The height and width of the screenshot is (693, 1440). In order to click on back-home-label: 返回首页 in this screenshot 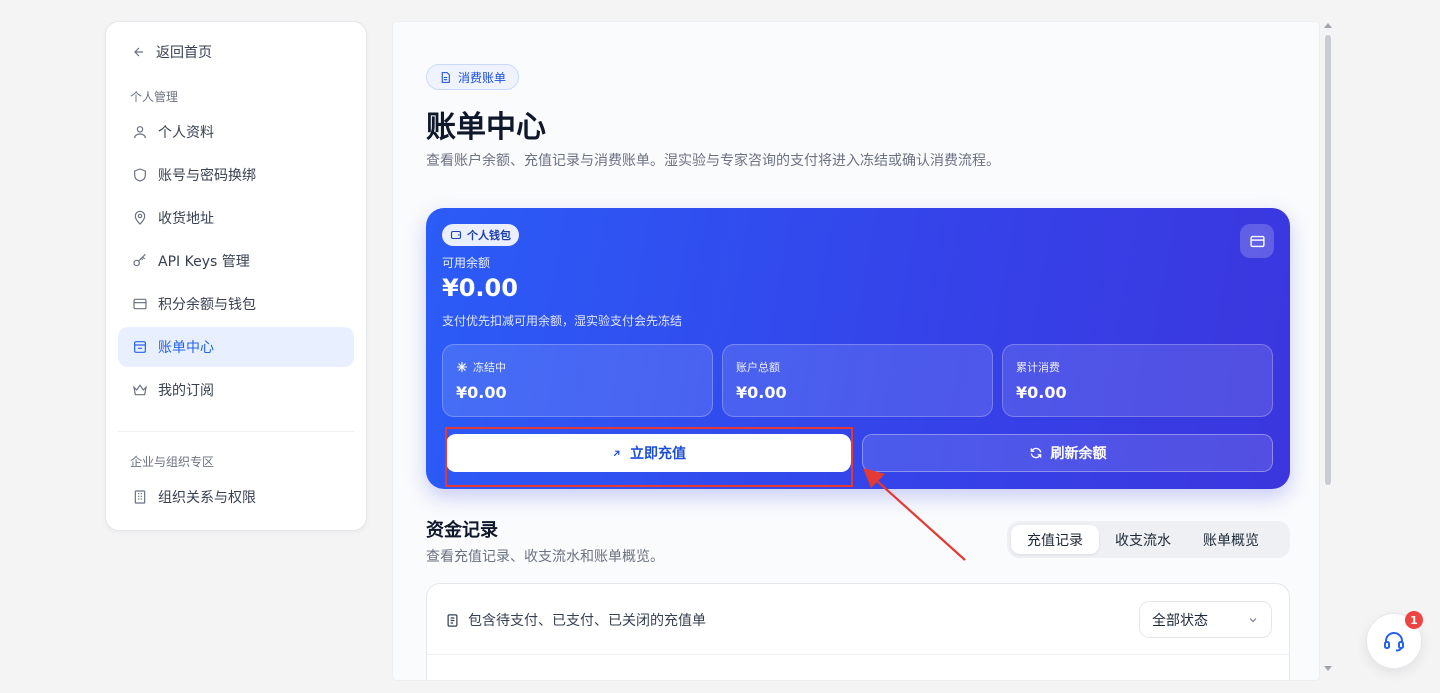, I will do `click(184, 53)`.